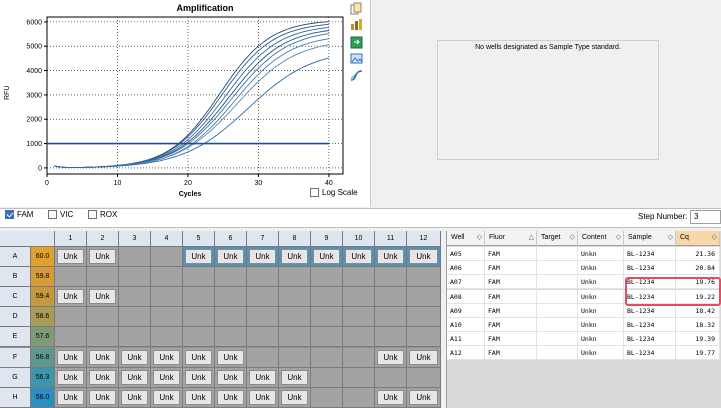  I want to click on image-export-icon, so click(356, 58).